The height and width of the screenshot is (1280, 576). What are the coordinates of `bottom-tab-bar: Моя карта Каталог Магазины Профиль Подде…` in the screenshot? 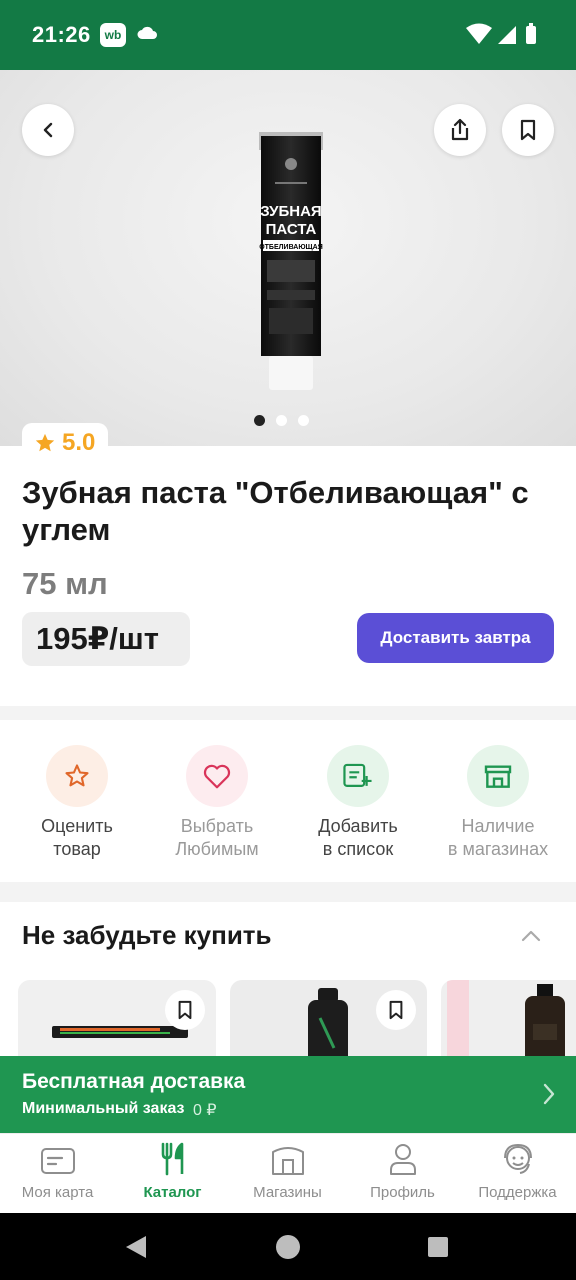 It's located at (288, 1173).